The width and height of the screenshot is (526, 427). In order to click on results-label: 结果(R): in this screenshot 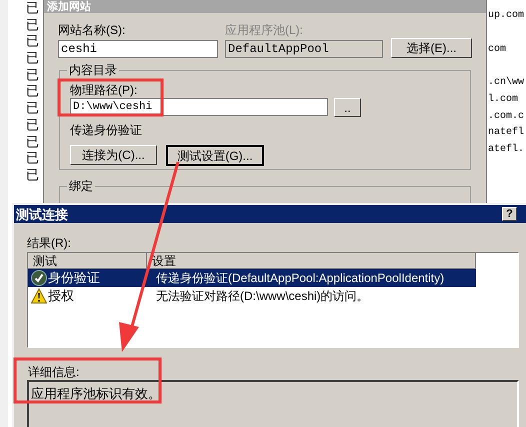, I will do `click(49, 243)`.